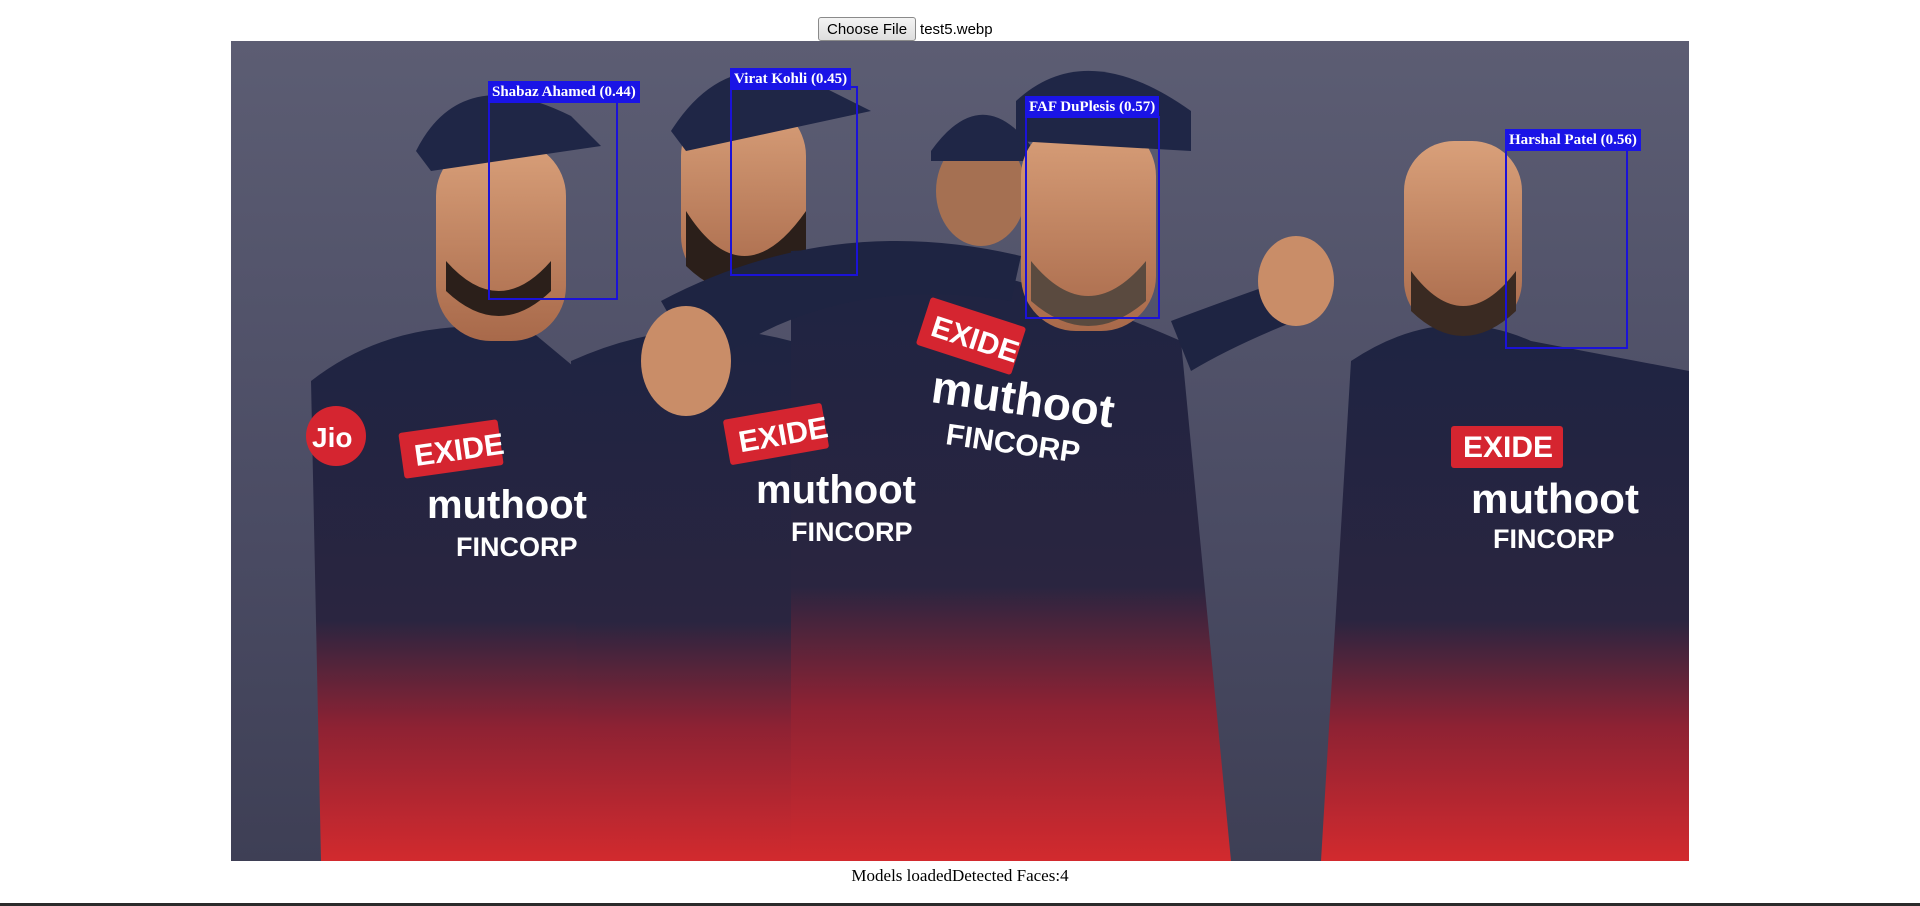 The image size is (1920, 906). What do you see at coordinates (1555, 498) in the screenshot?
I see `muthoot-text-right: muthoot` at bounding box center [1555, 498].